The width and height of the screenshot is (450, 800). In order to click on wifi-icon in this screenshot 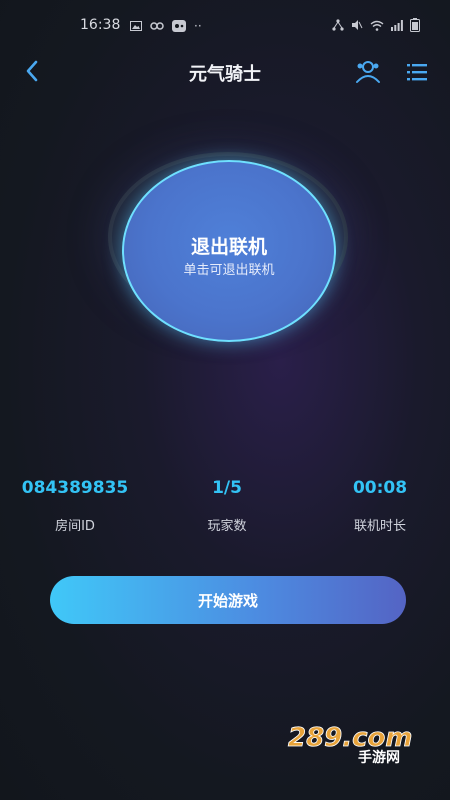, I will do `click(377, 25)`.